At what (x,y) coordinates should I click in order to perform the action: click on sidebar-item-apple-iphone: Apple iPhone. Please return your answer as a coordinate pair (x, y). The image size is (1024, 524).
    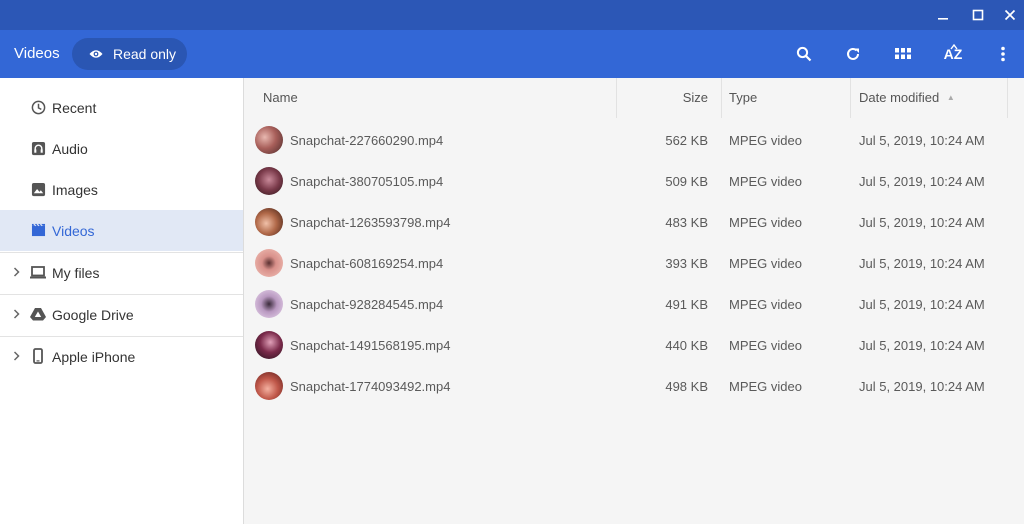
    Looking at the image, I should click on (121, 357).